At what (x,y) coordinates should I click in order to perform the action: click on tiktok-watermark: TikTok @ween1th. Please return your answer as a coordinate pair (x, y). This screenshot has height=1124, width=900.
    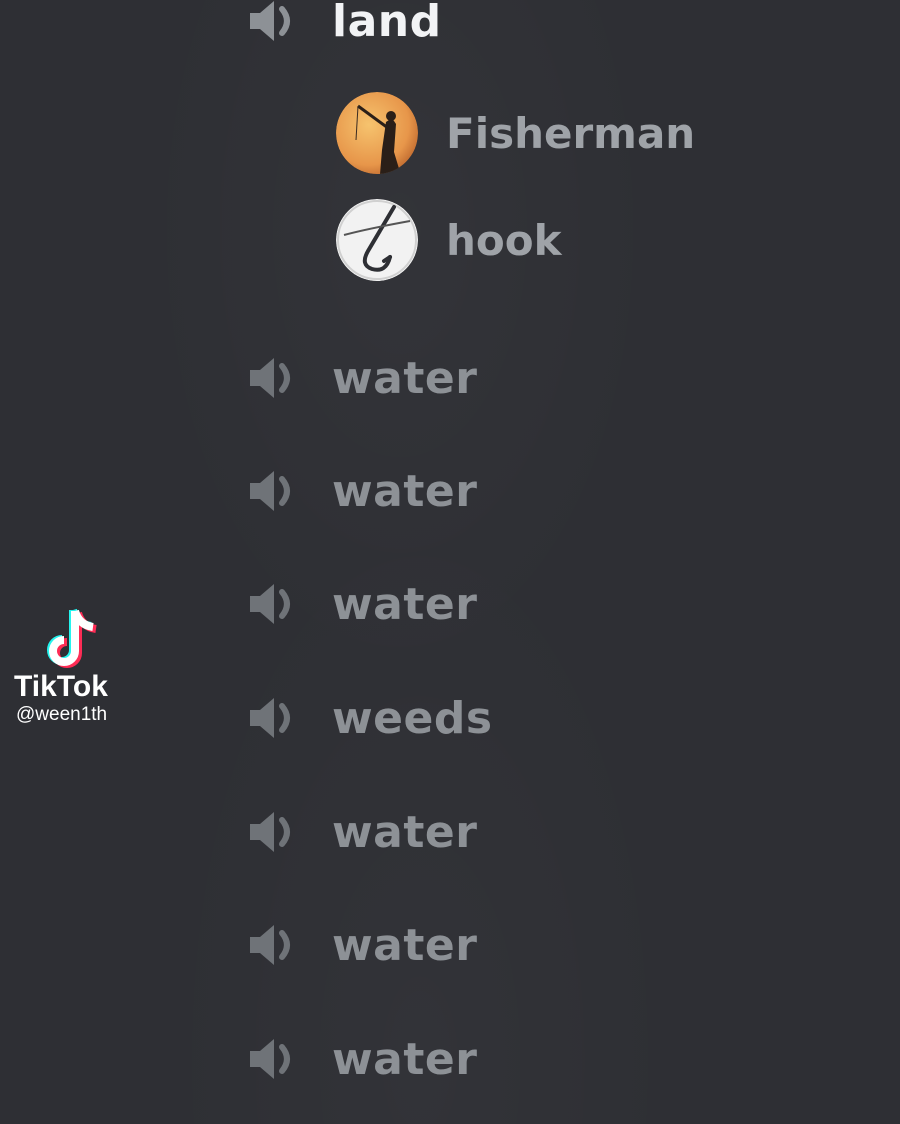
    Looking at the image, I should click on (74, 665).